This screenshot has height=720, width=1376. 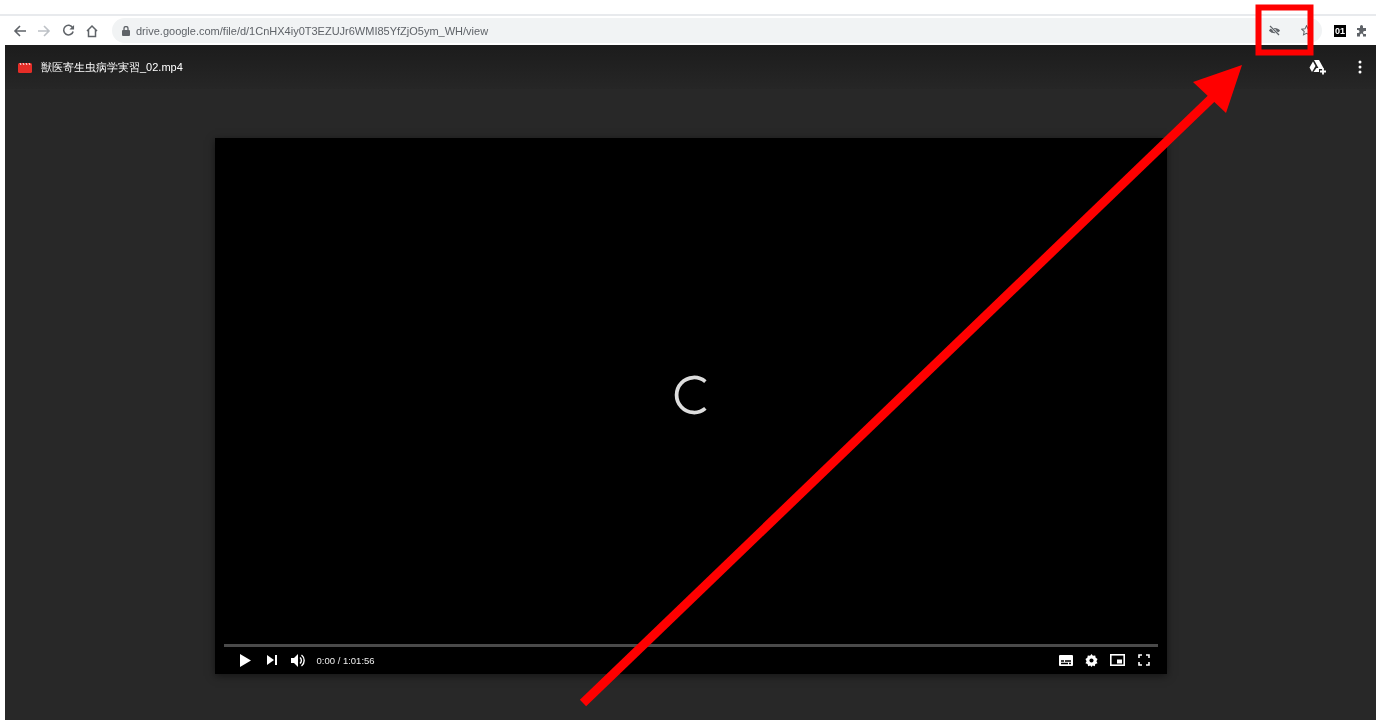 I want to click on back-arrow-icon, so click(x=20, y=30).